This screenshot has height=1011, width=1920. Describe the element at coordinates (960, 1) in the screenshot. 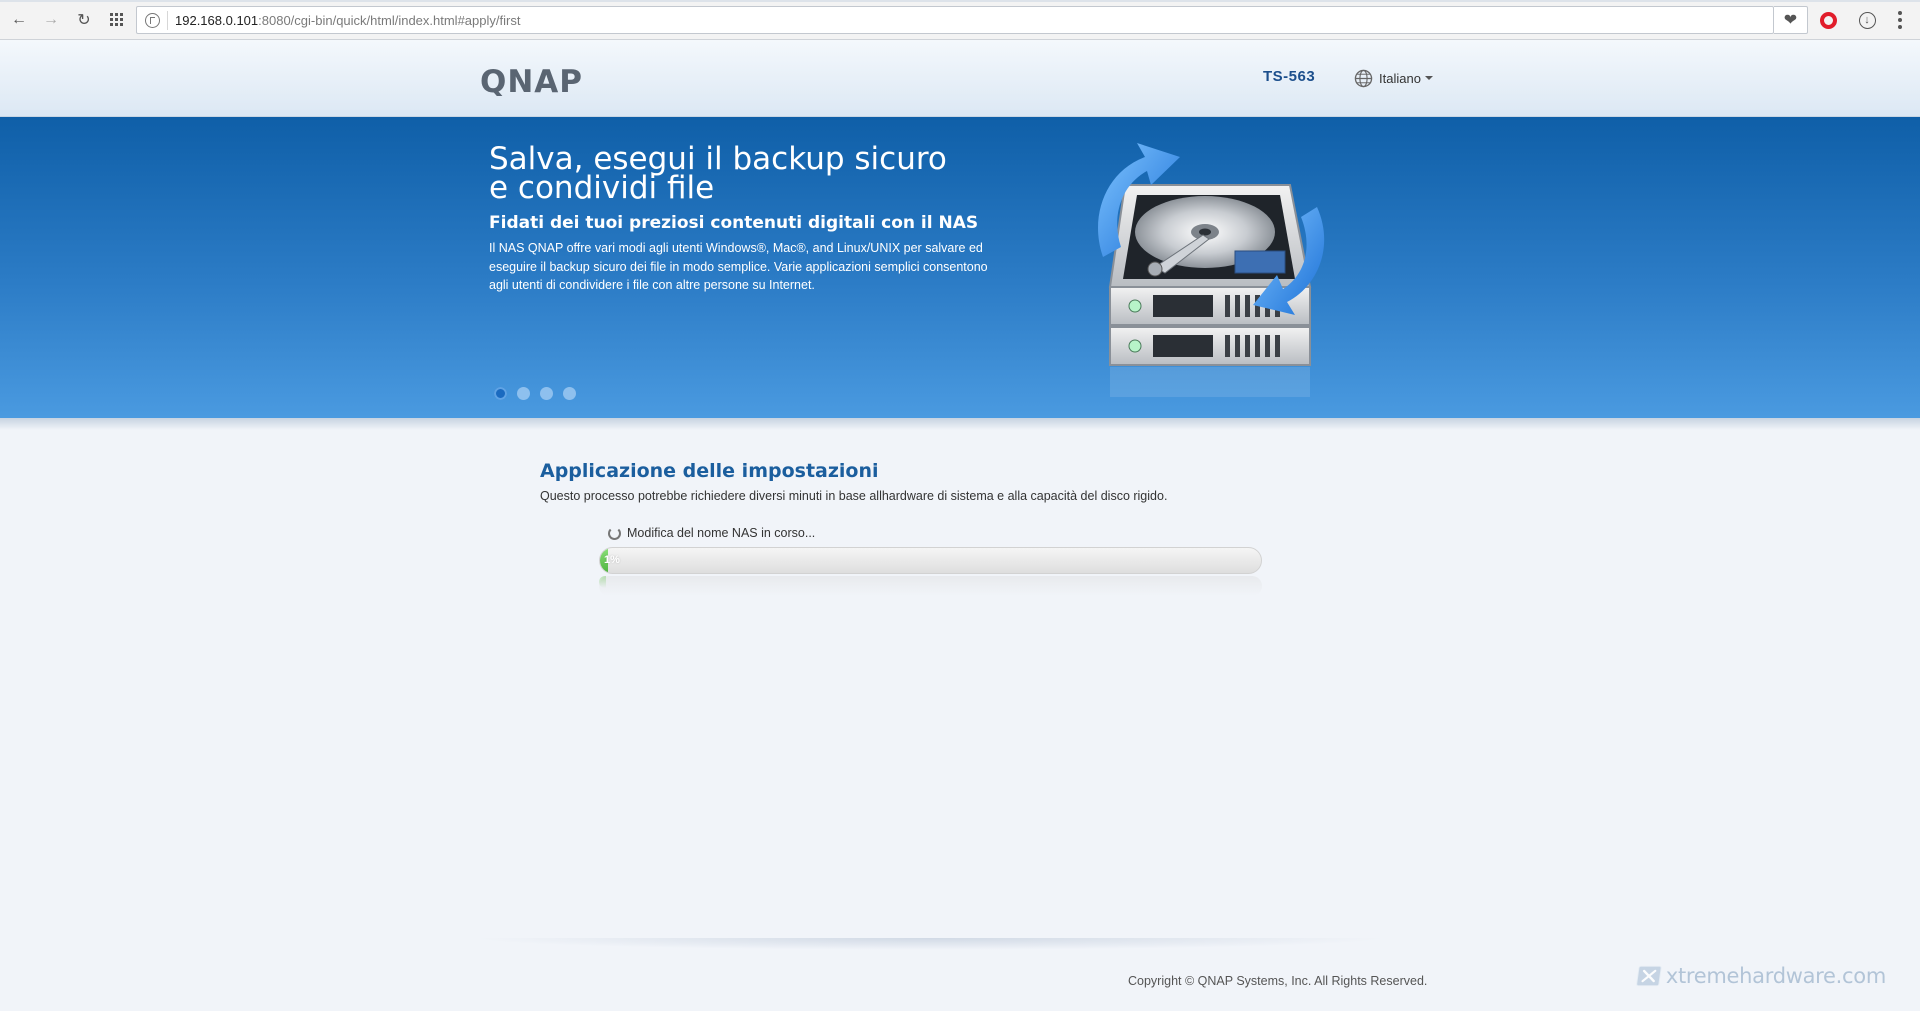

I see `tab-strip-edge` at that location.